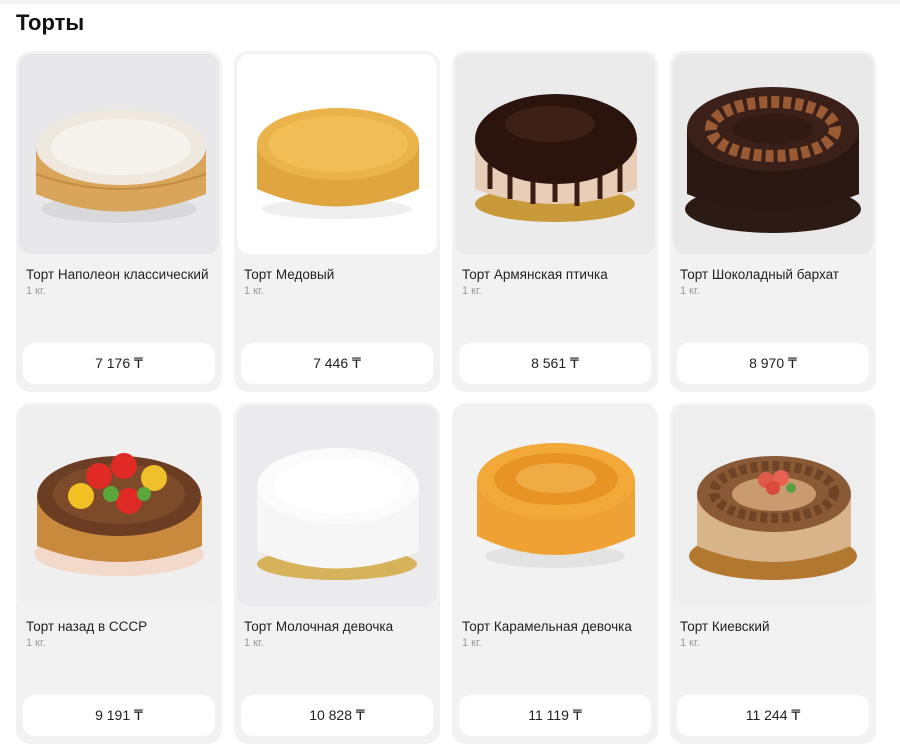 The image size is (900, 744). I want to click on price-button: 9 191 ₸, so click(119, 715).